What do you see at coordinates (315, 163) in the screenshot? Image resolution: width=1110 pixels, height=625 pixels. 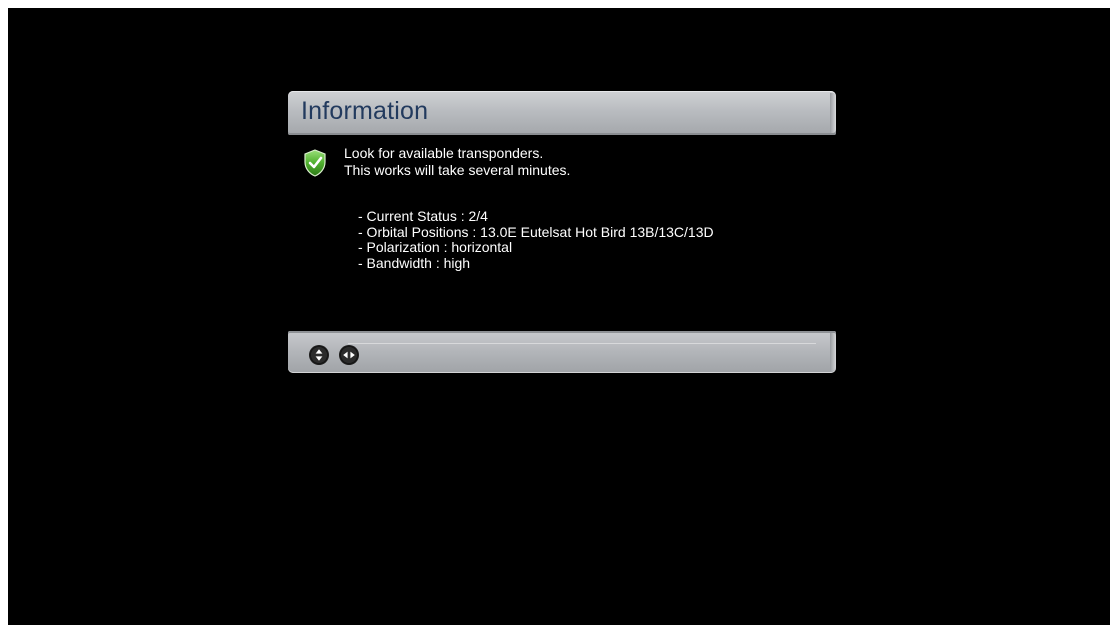 I see `shield-check-icon` at bounding box center [315, 163].